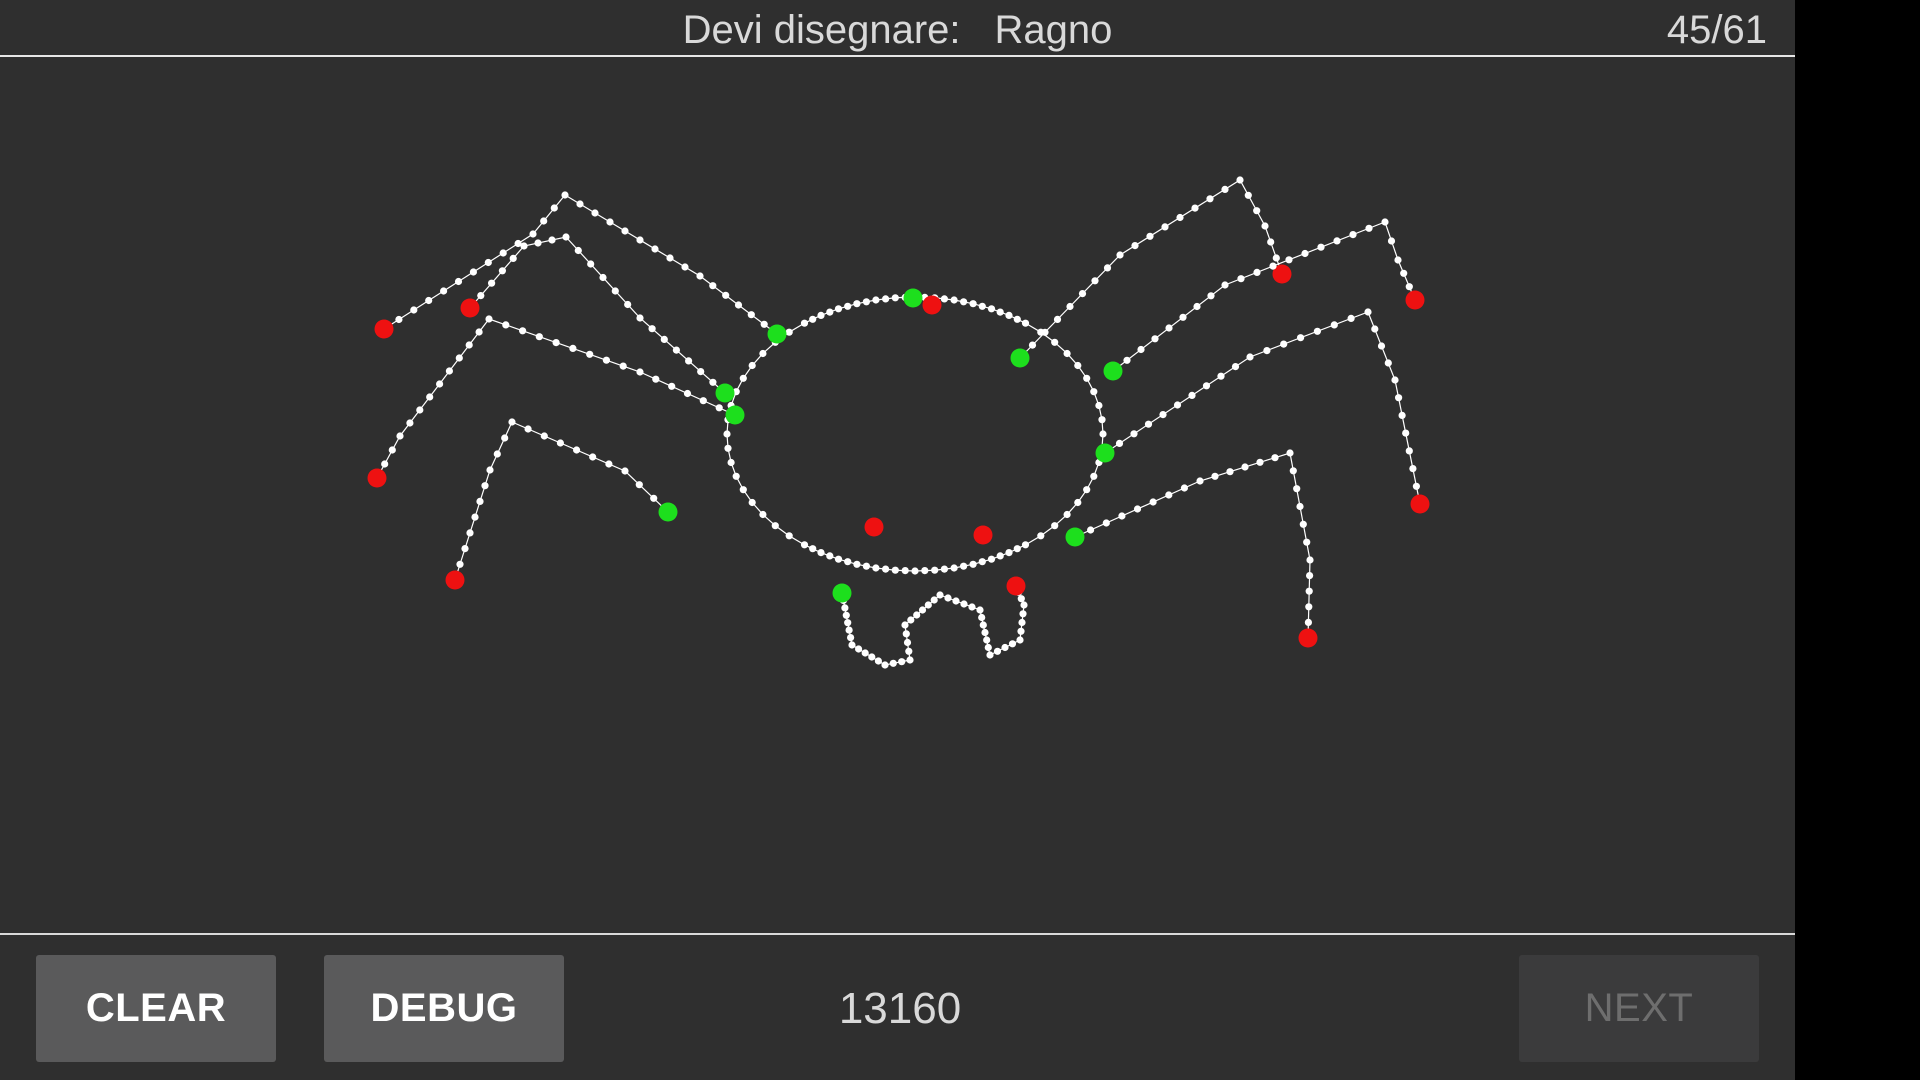 Image resolution: width=1920 pixels, height=1080 pixels. What do you see at coordinates (1639, 1008) in the screenshot?
I see `next-button: NEXT` at bounding box center [1639, 1008].